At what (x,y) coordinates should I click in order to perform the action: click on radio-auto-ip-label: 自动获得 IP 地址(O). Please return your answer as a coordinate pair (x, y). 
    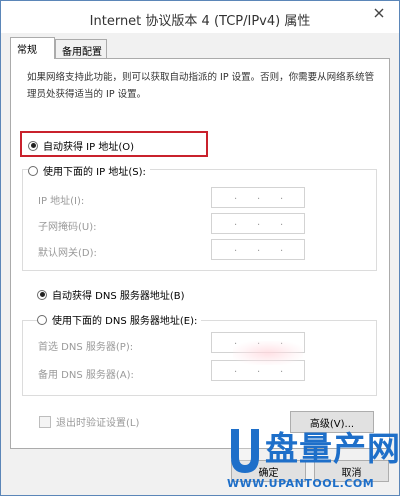
    Looking at the image, I should click on (89, 147).